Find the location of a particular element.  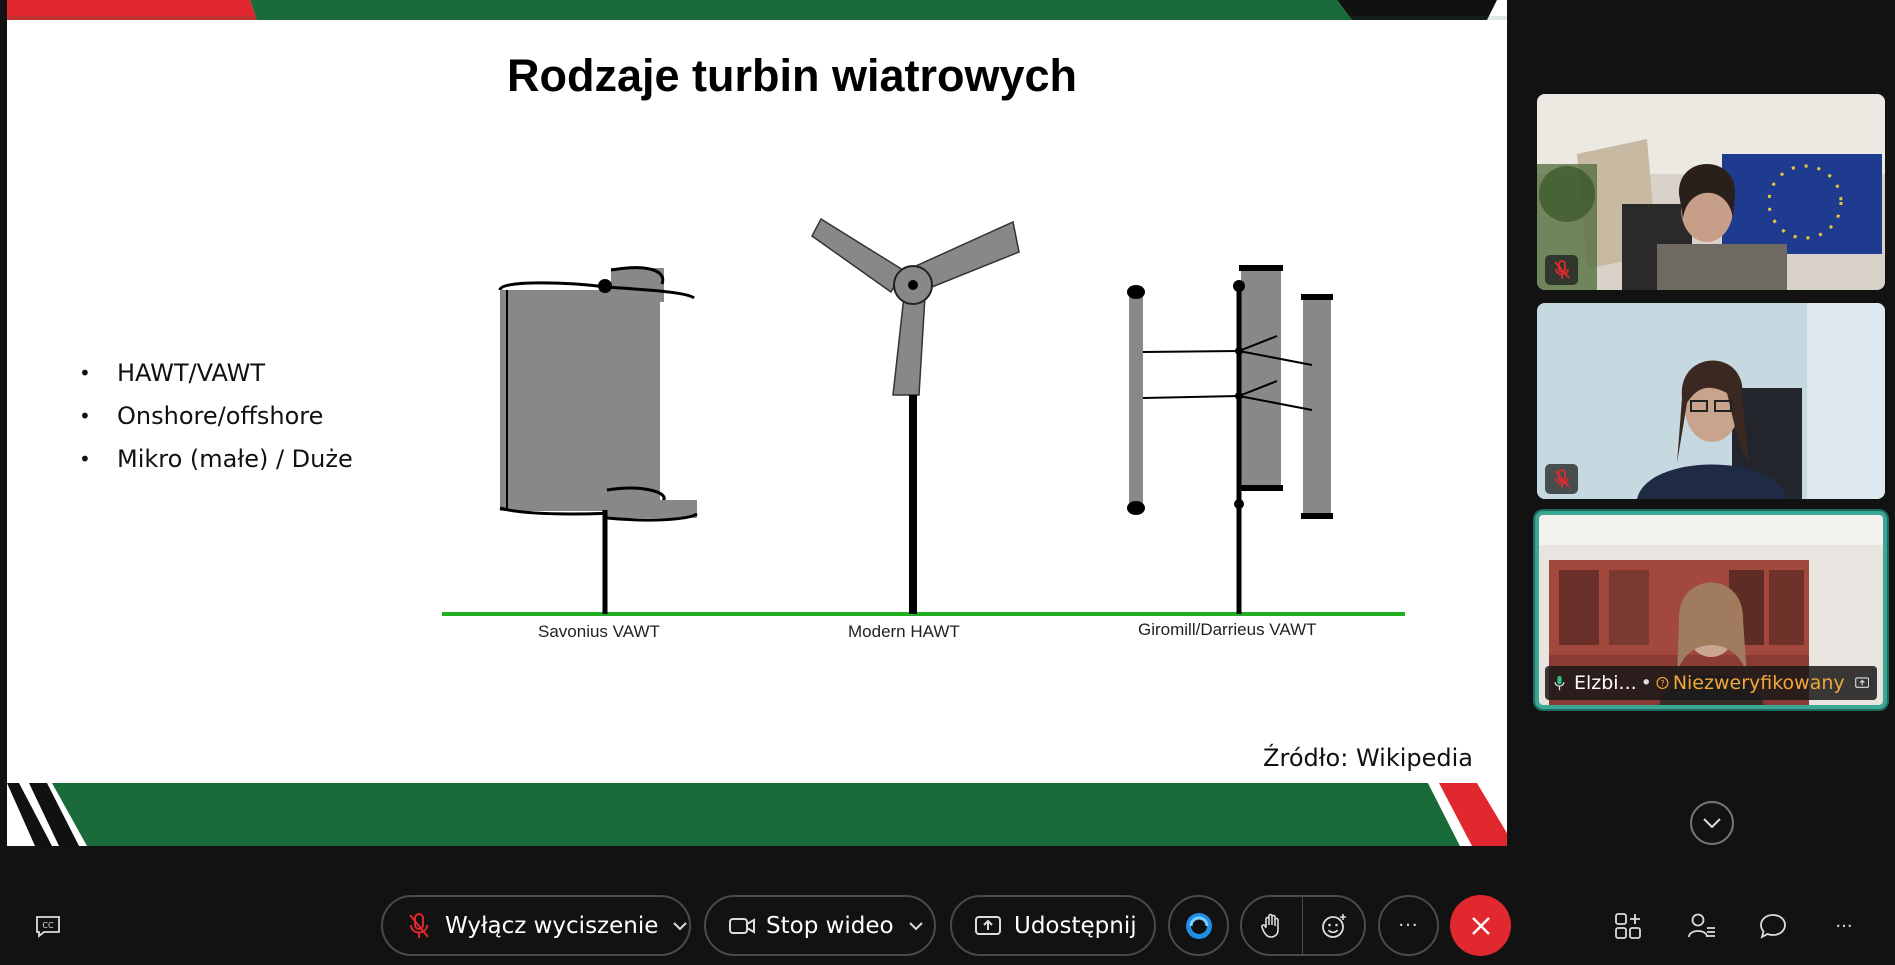

modern-hawt-turbine is located at coordinates (915, 415).